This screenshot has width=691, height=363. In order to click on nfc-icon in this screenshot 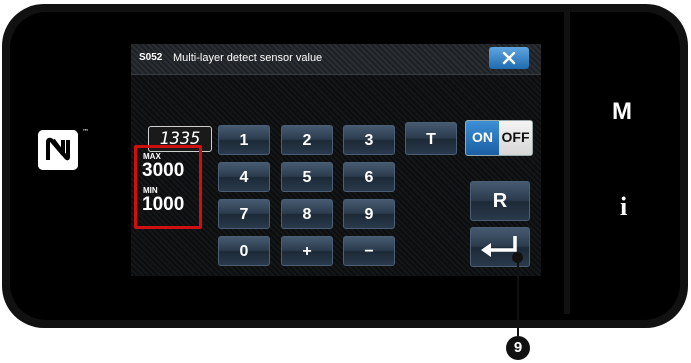, I will do `click(58, 150)`.